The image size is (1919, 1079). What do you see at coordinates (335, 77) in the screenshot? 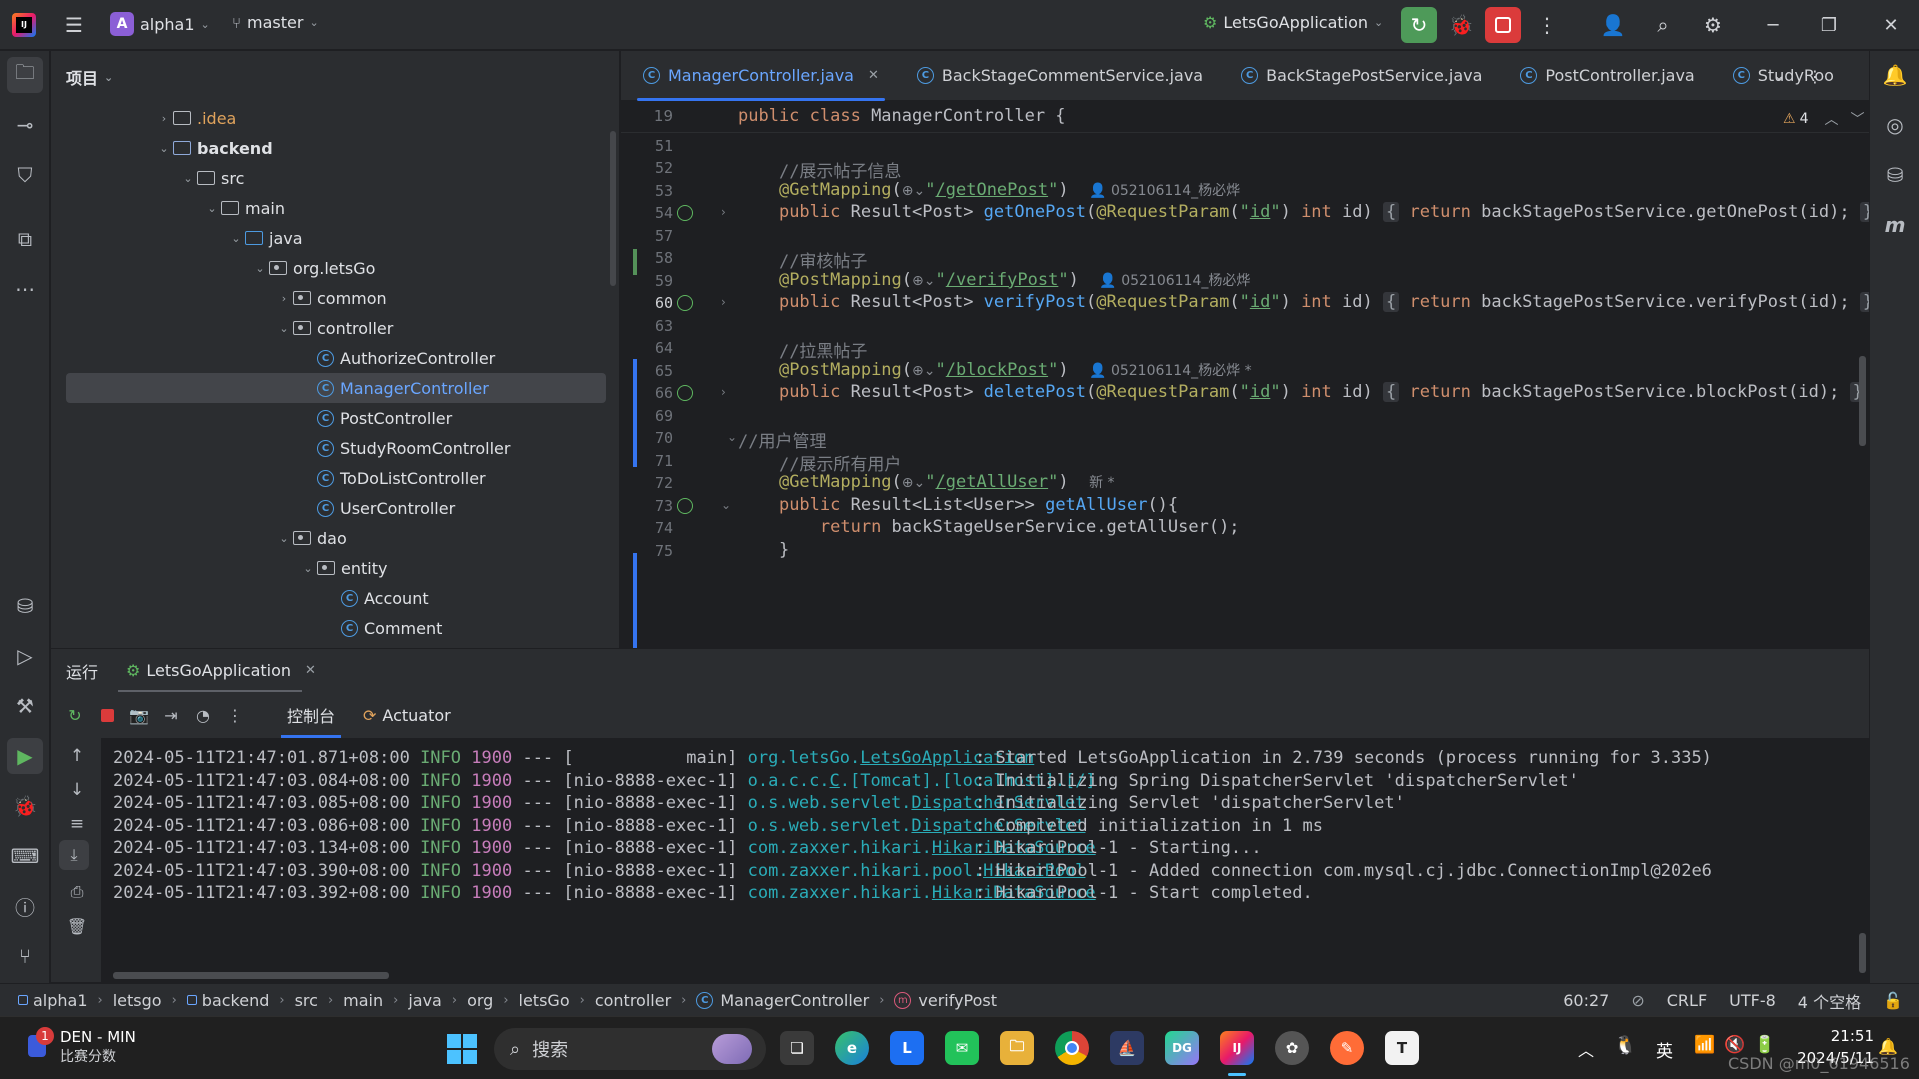
I see `project-panel-header: 项目 ⌄` at bounding box center [335, 77].